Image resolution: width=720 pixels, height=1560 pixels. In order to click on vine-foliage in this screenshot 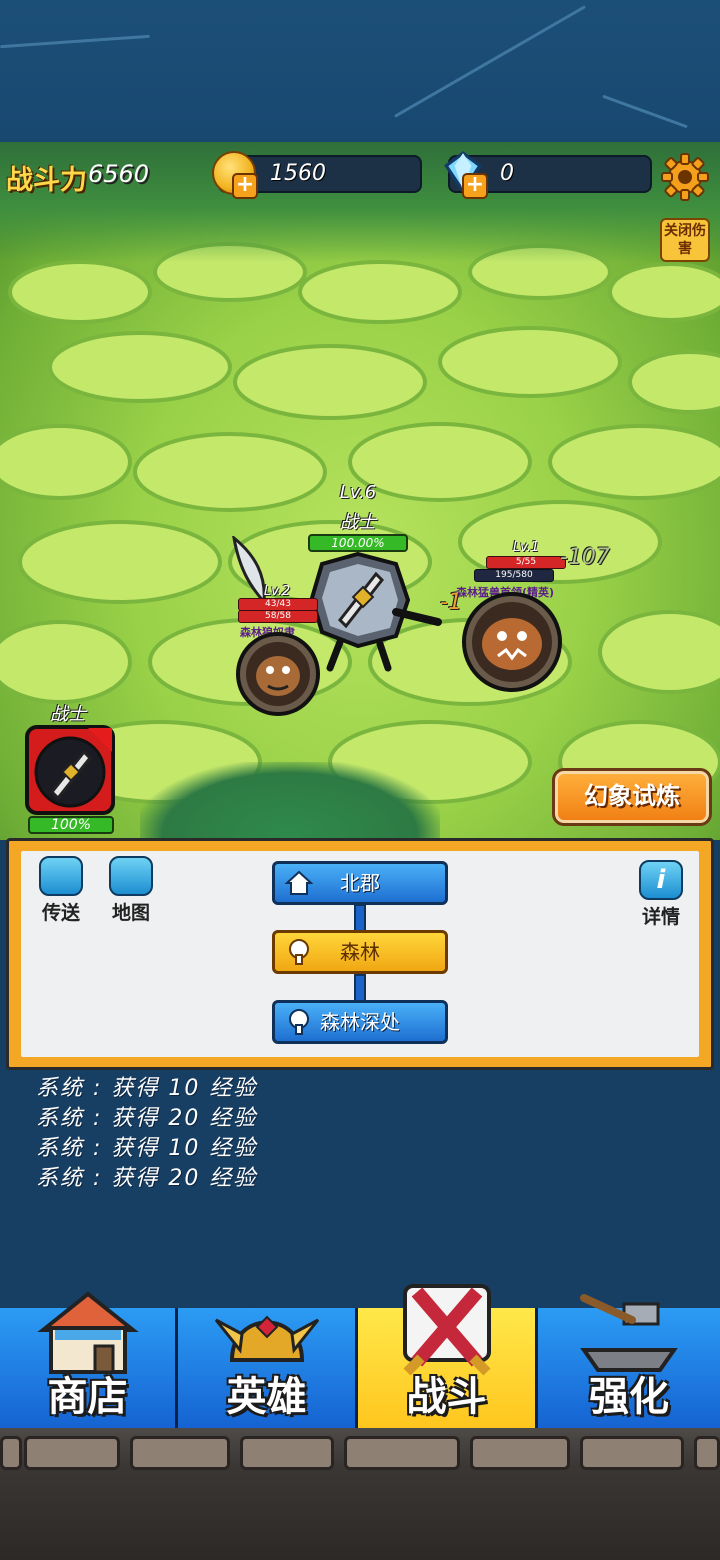, I will do `click(290, 801)`.